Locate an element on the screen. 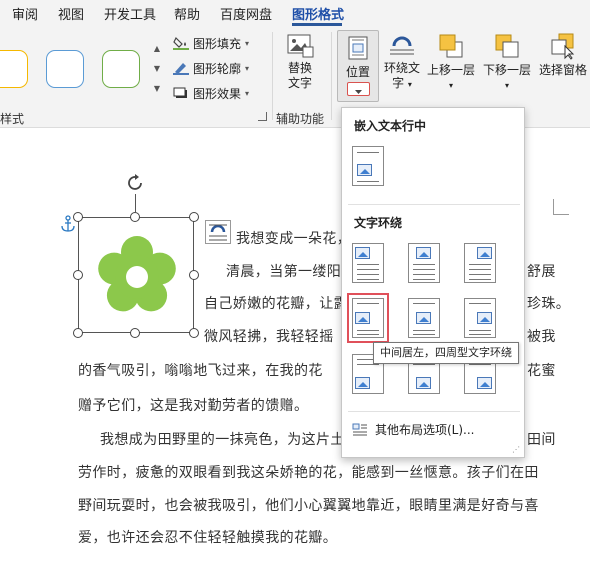 This screenshot has width=590, height=563. send-backward-icon is located at coordinates (507, 46).